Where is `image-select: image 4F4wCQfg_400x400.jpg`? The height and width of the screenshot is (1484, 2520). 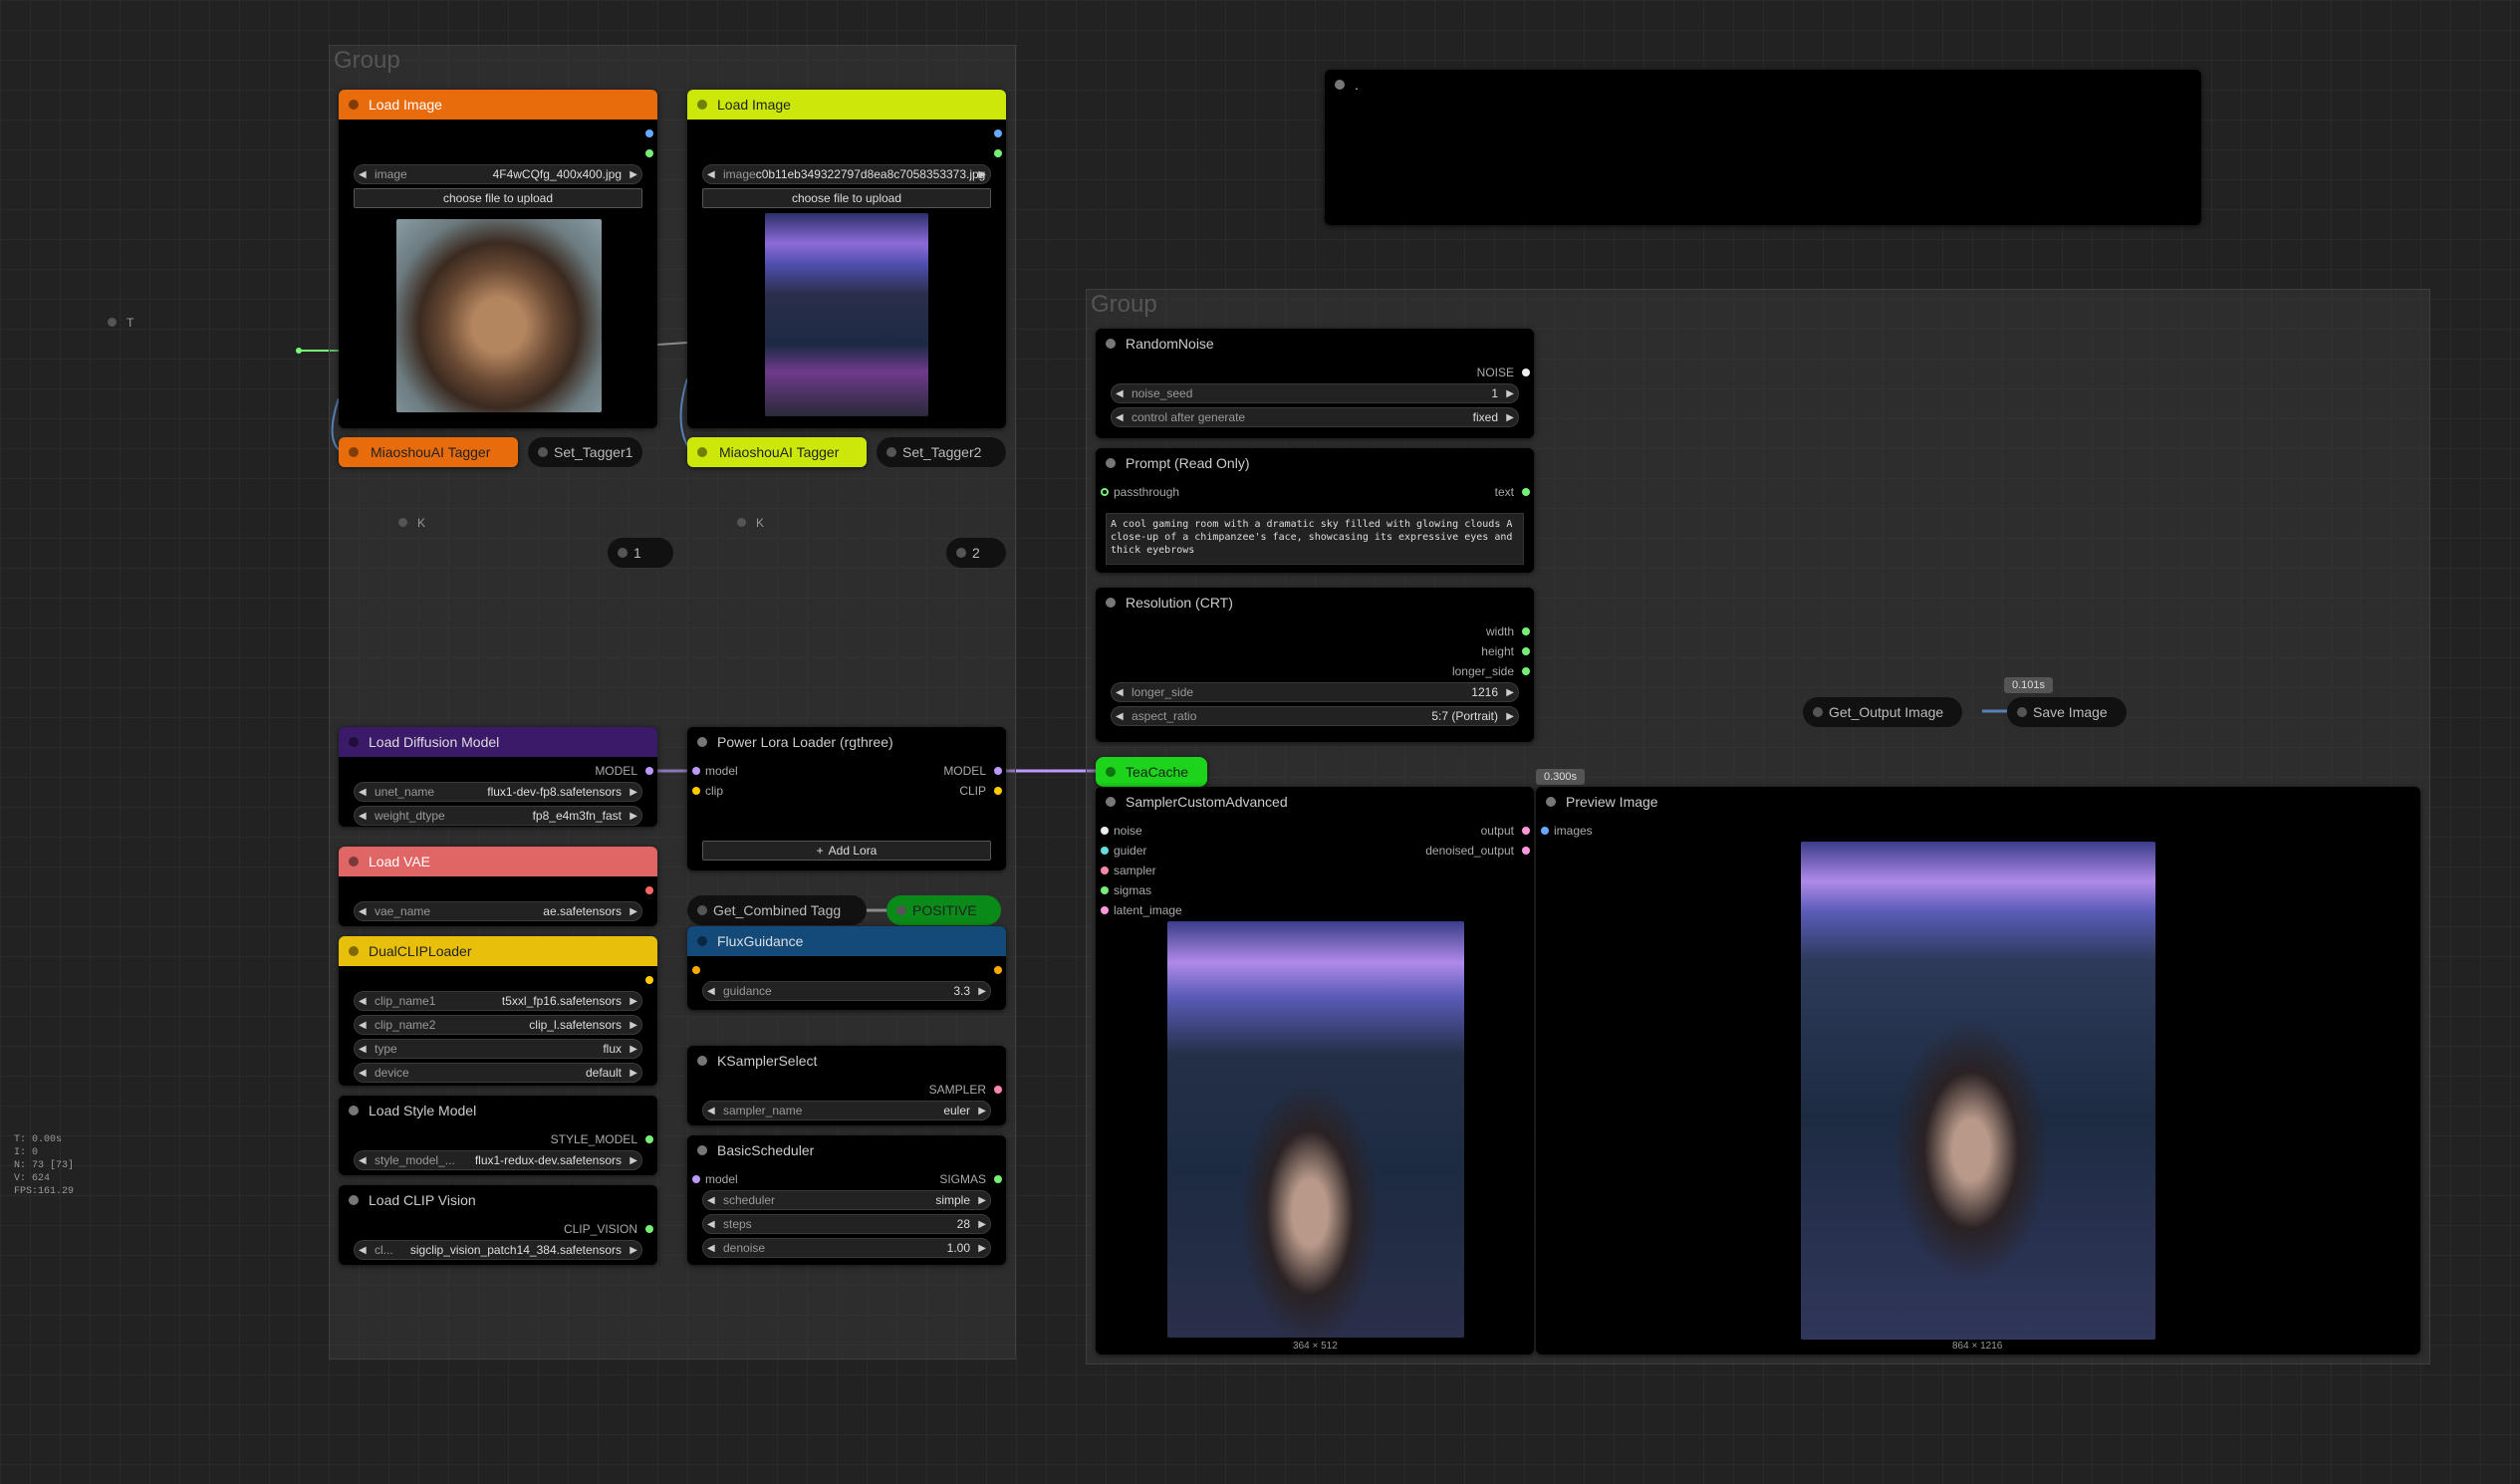 image-select: image 4F4wCQfg_400x400.jpg is located at coordinates (498, 174).